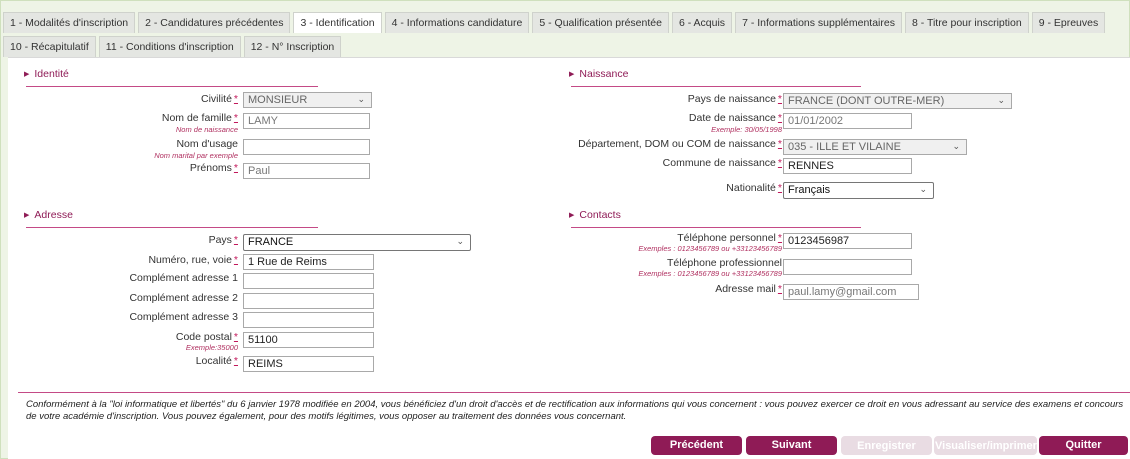  I want to click on civilite-select: MONSIEUR ⌄, so click(307, 100).